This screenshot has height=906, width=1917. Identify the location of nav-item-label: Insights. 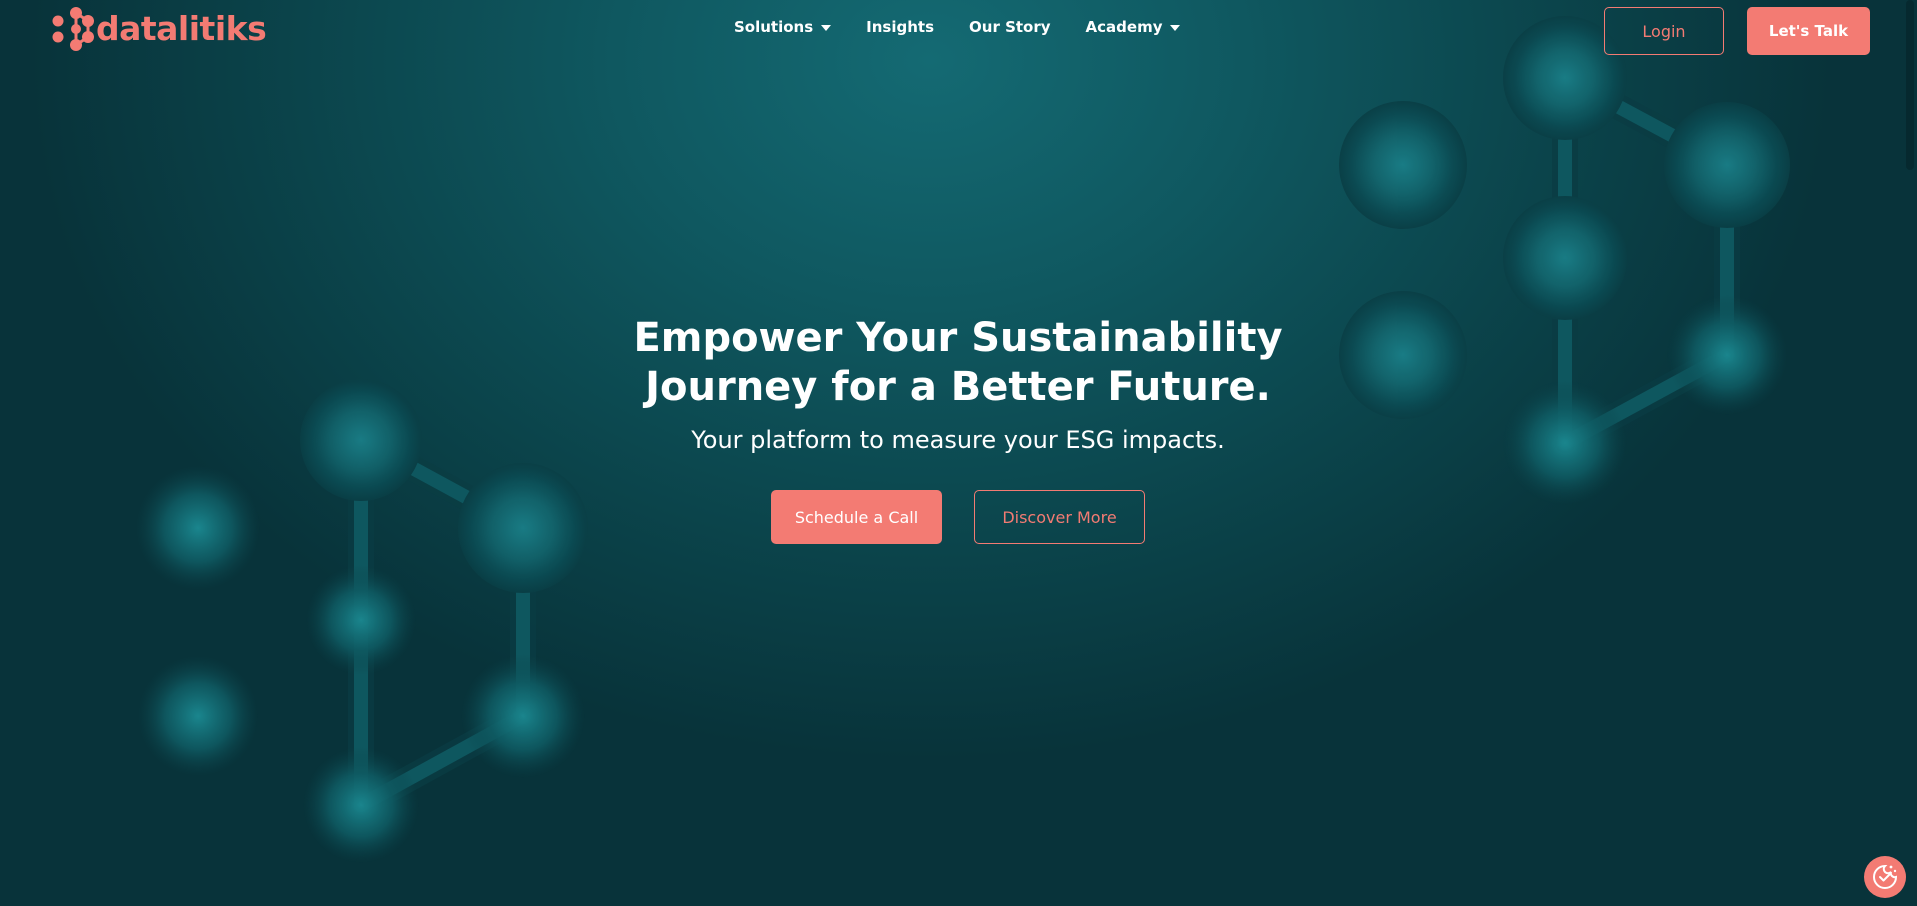
(900, 27).